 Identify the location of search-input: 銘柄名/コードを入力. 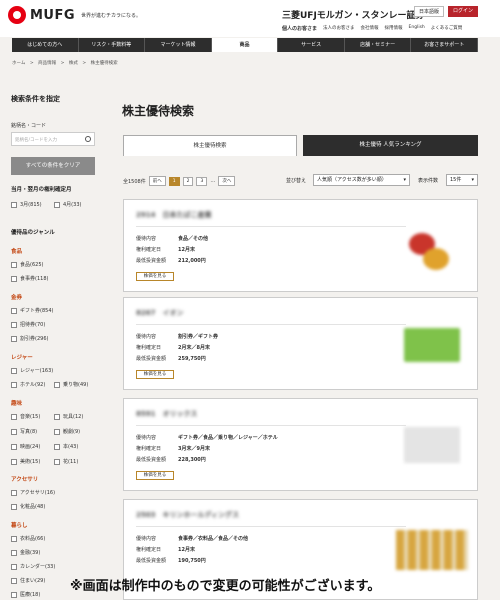
(53, 139).